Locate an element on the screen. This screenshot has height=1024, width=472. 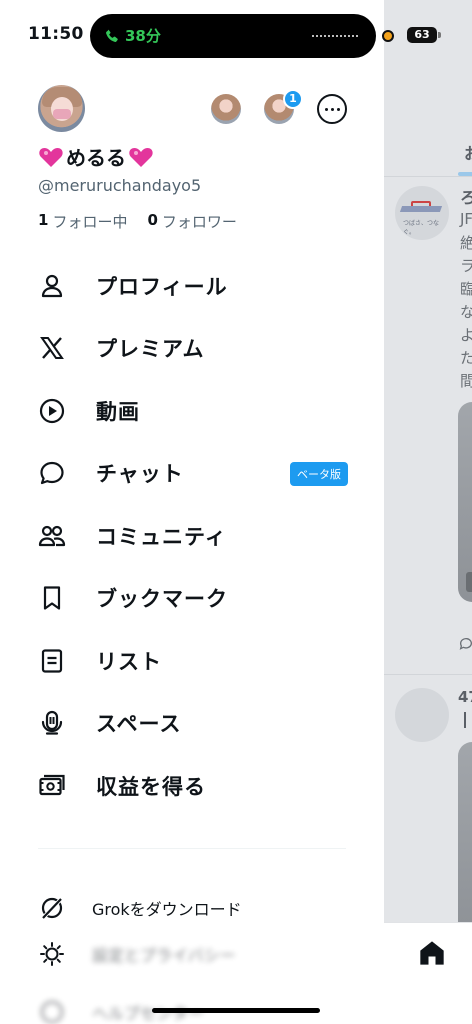
avatar-tagline: つばさ、つなぐ。 is located at coordinates (421, 228).